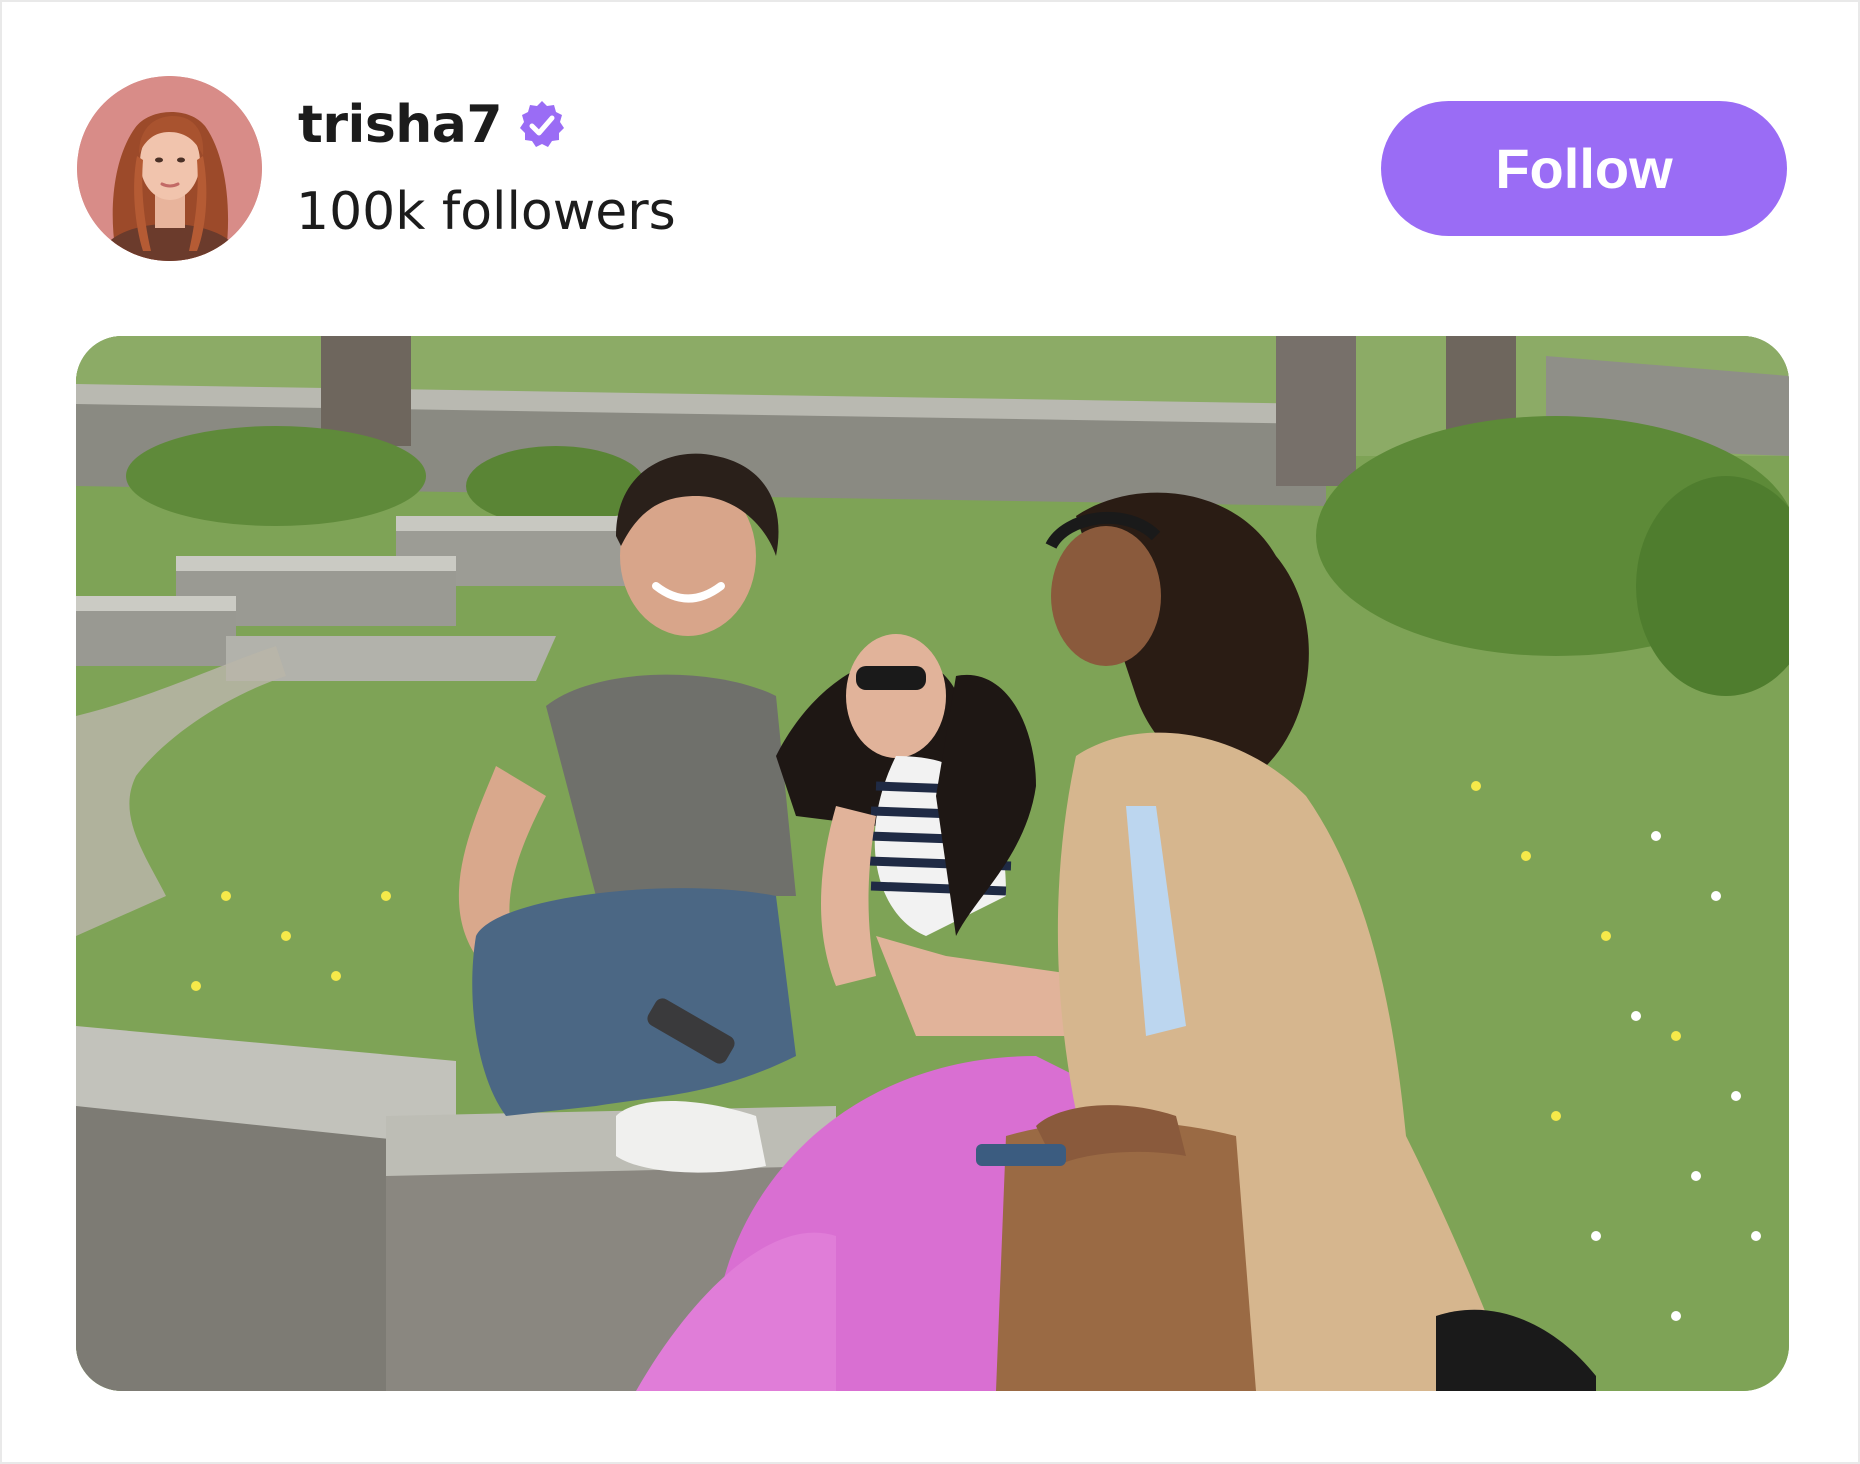 This screenshot has height=1464, width=1860. What do you see at coordinates (1584, 168) in the screenshot?
I see `follow-button: Follow` at bounding box center [1584, 168].